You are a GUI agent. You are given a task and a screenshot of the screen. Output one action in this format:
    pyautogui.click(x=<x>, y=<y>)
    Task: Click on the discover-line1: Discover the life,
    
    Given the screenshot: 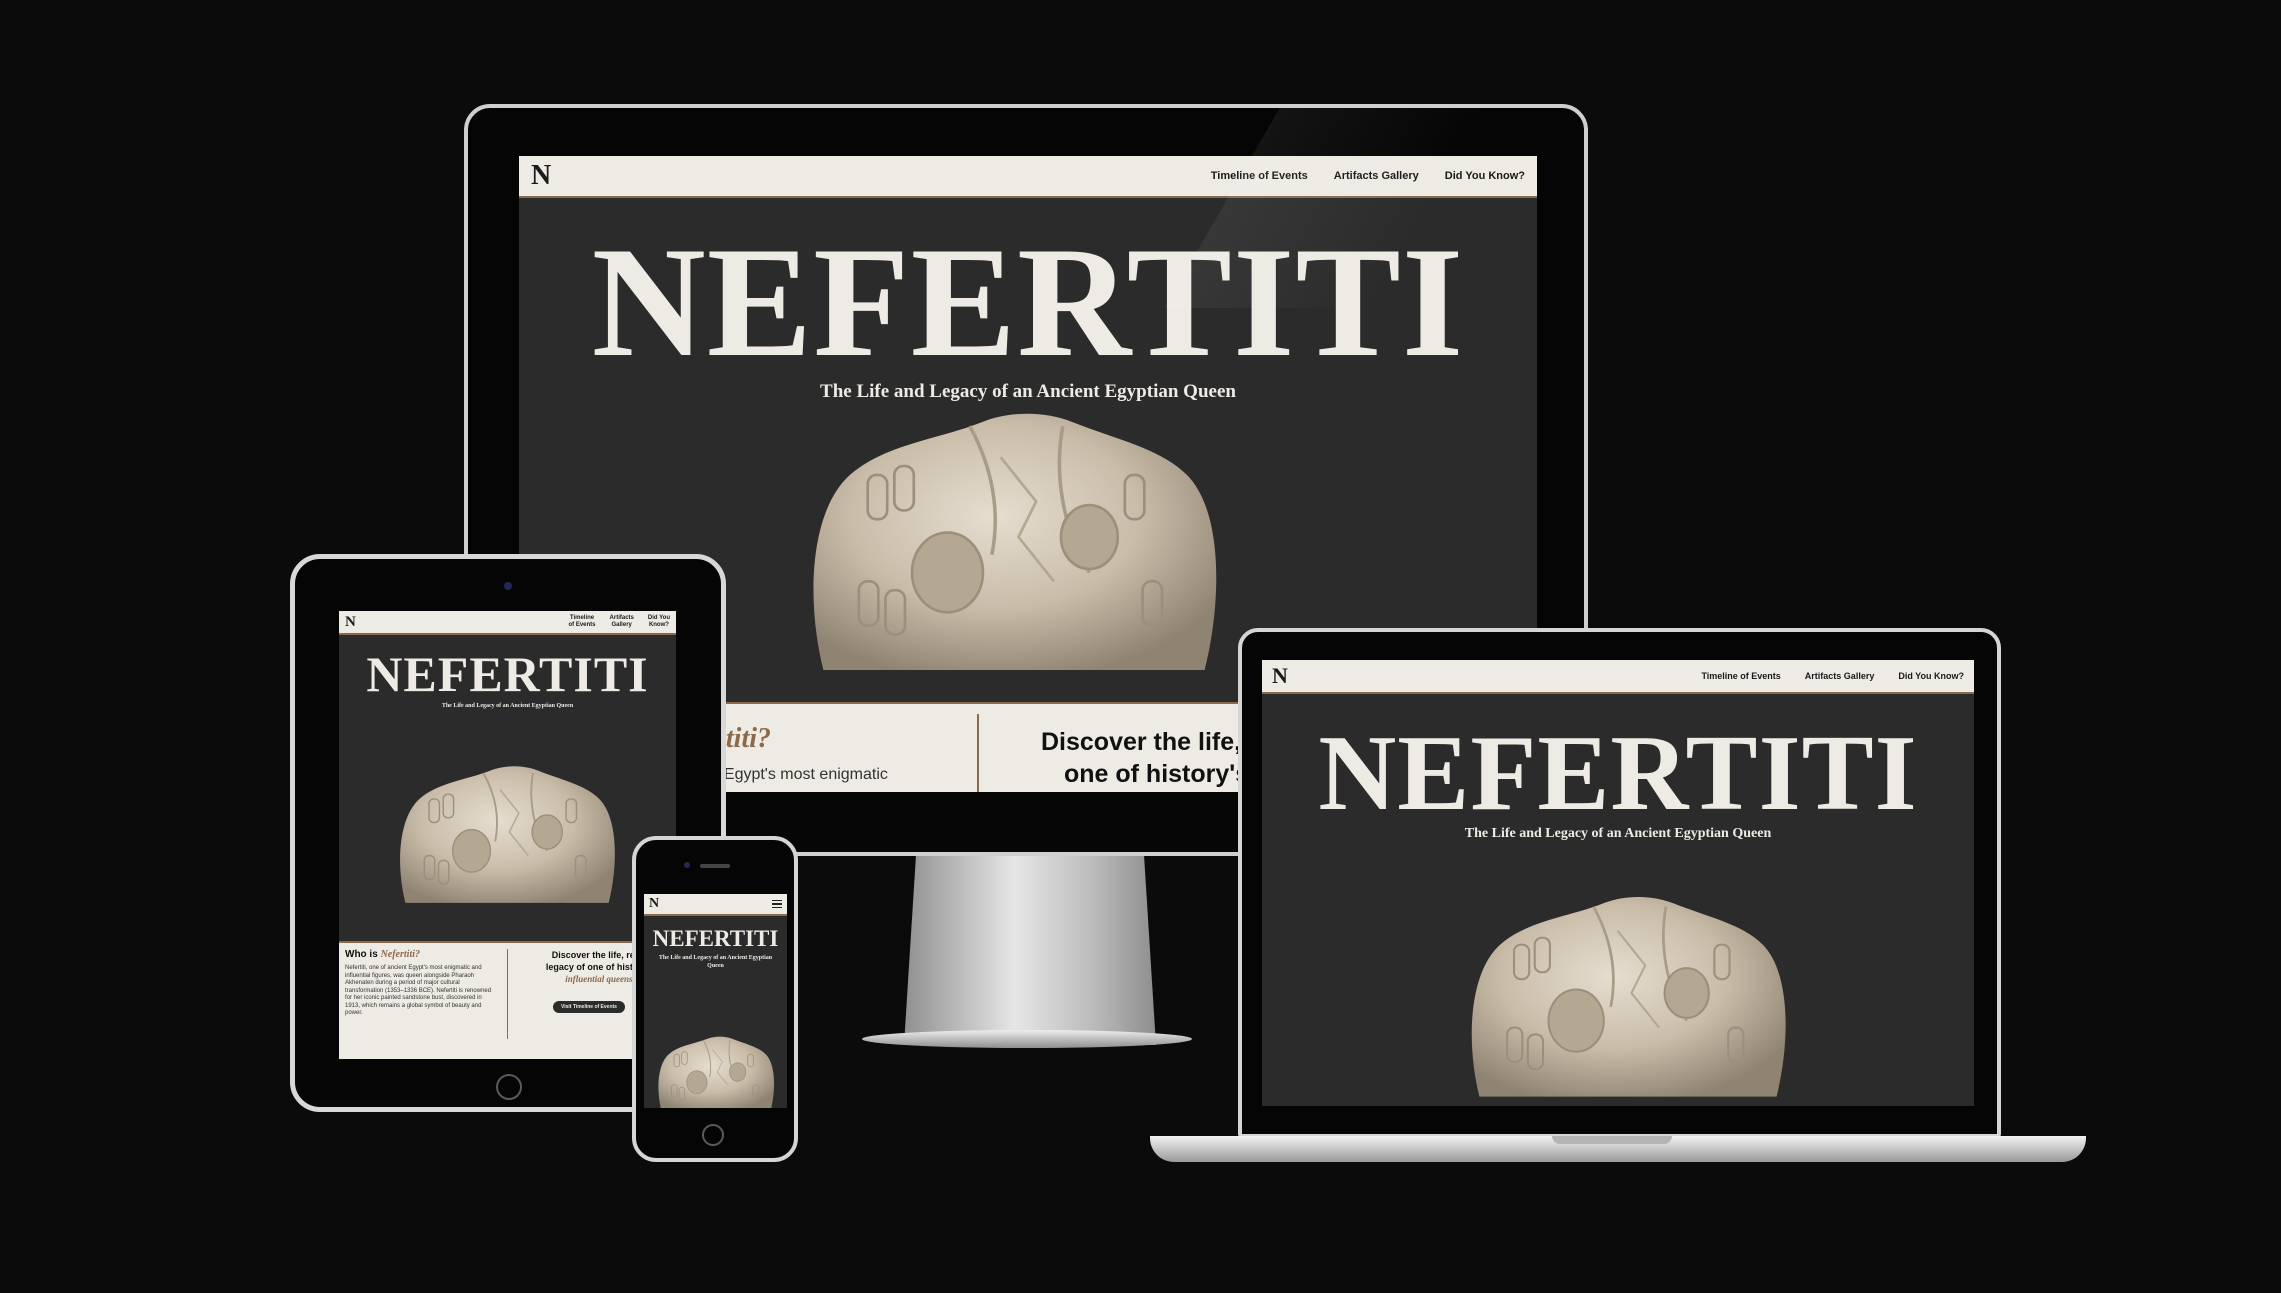 What is the action you would take?
    pyautogui.click(x=1141, y=742)
    